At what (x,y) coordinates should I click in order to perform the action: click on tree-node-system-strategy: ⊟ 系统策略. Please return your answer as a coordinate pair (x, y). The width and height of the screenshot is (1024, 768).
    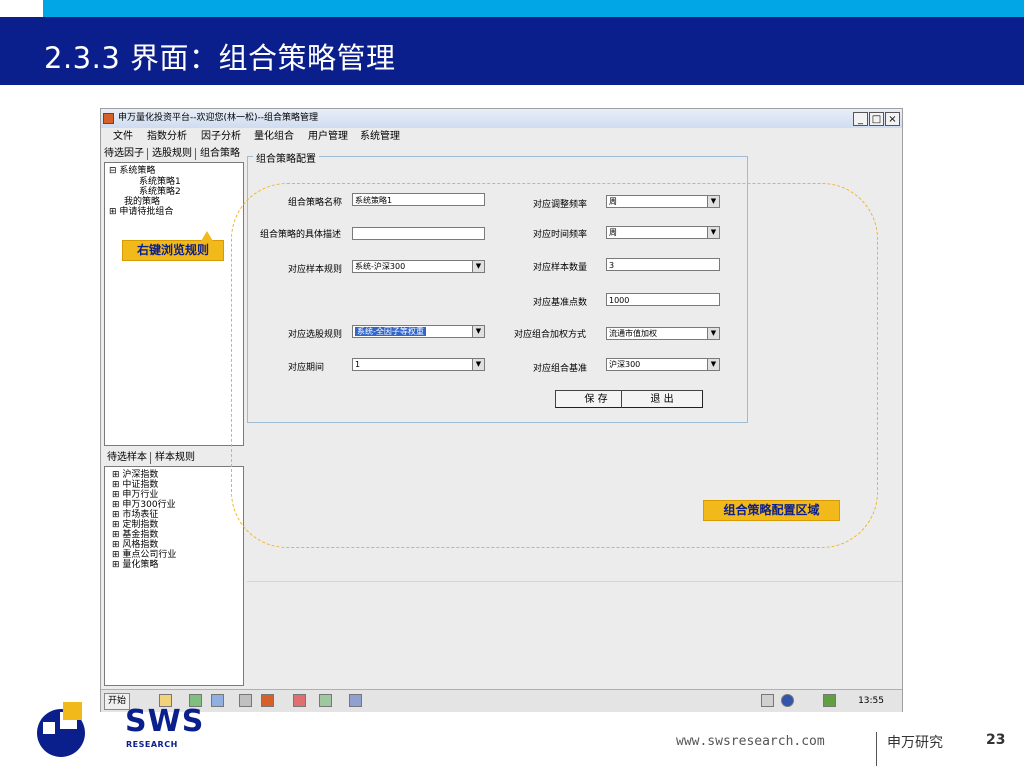
    Looking at the image, I should click on (132, 171).